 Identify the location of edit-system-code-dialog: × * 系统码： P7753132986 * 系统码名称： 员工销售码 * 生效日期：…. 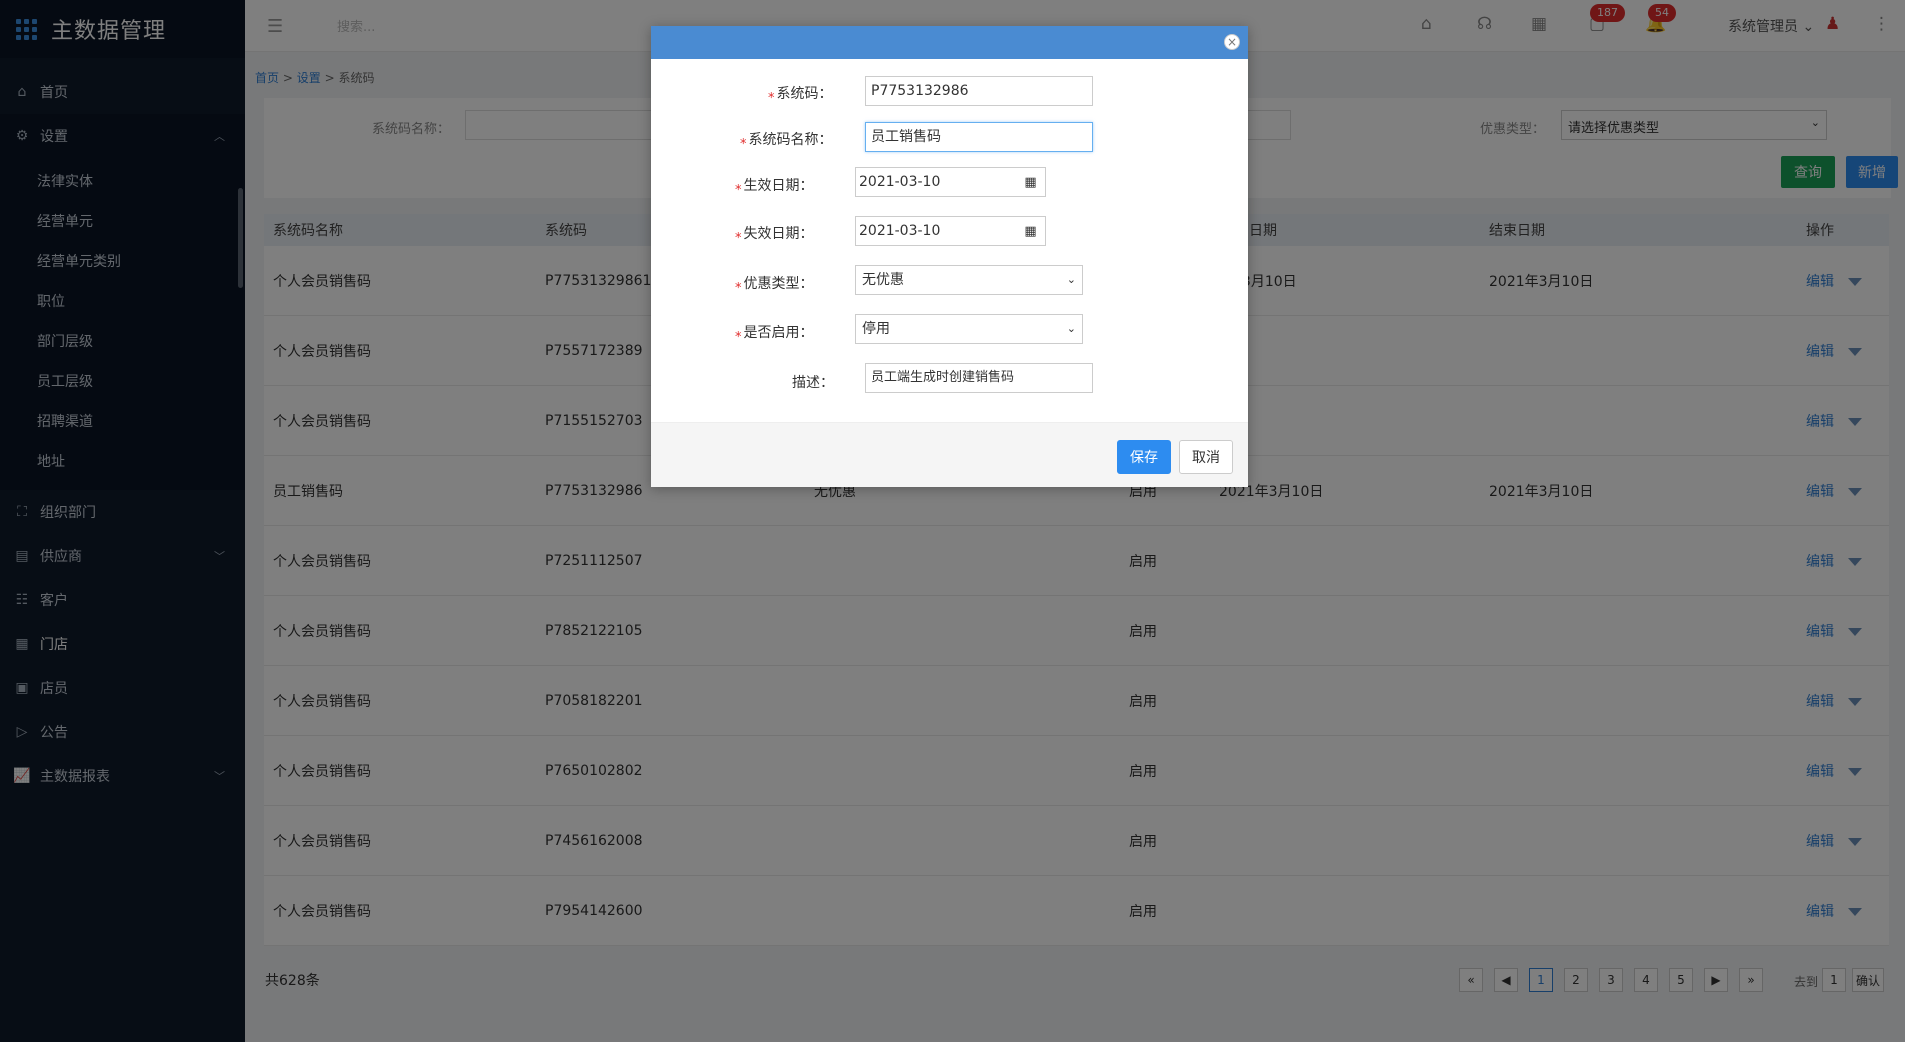
(949, 256).